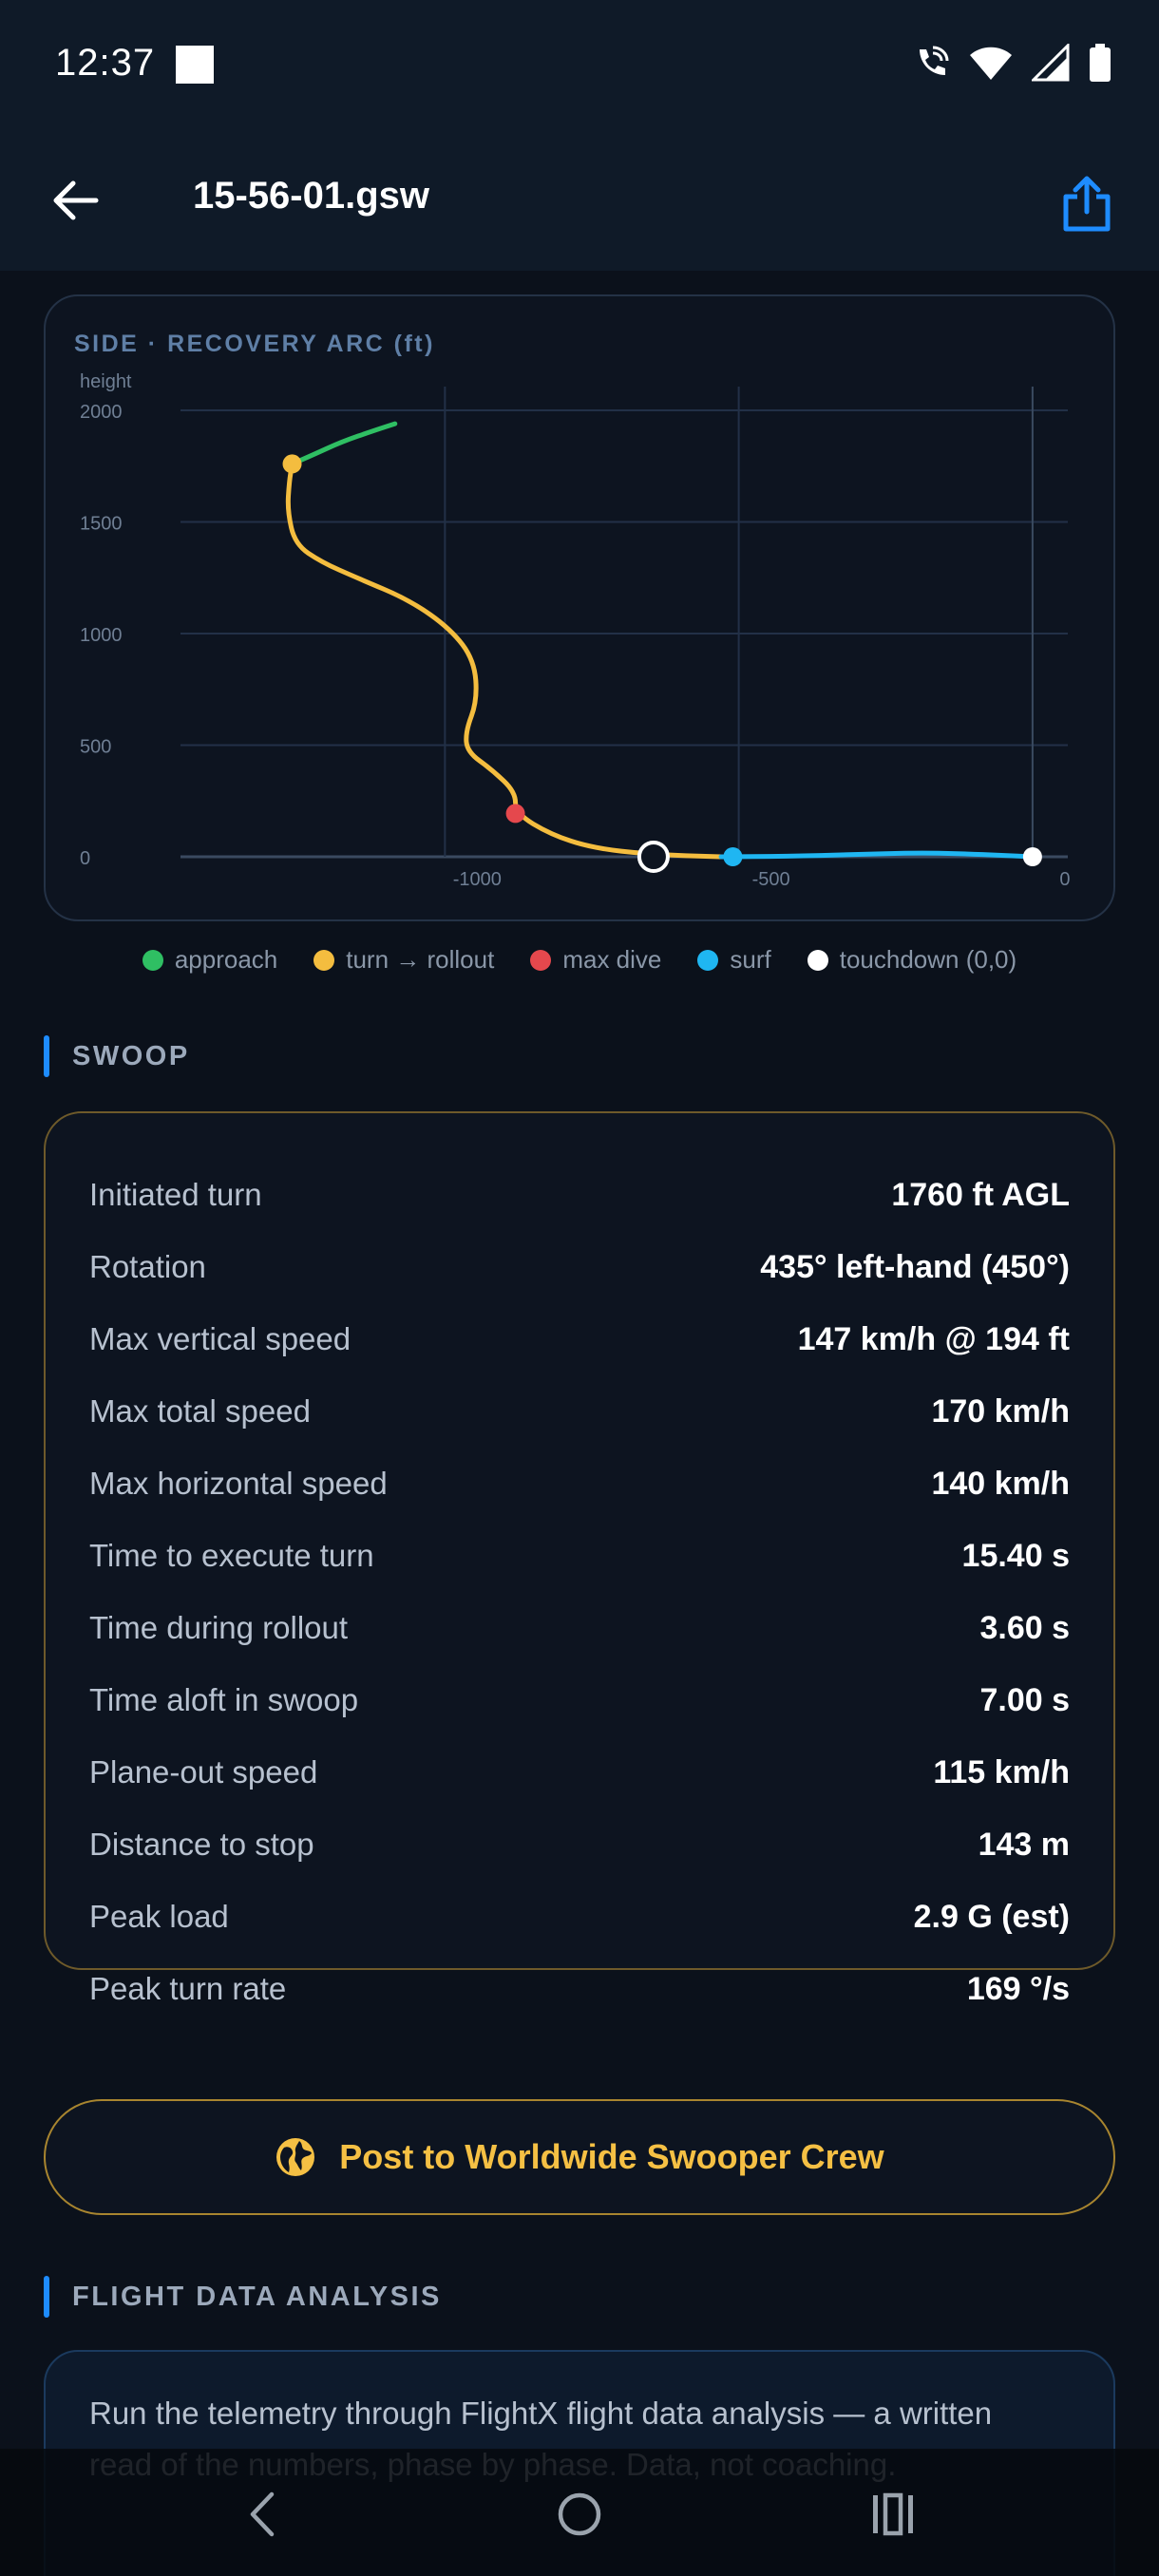 The height and width of the screenshot is (2576, 1159). I want to click on arrow-left-icon, so click(76, 200).